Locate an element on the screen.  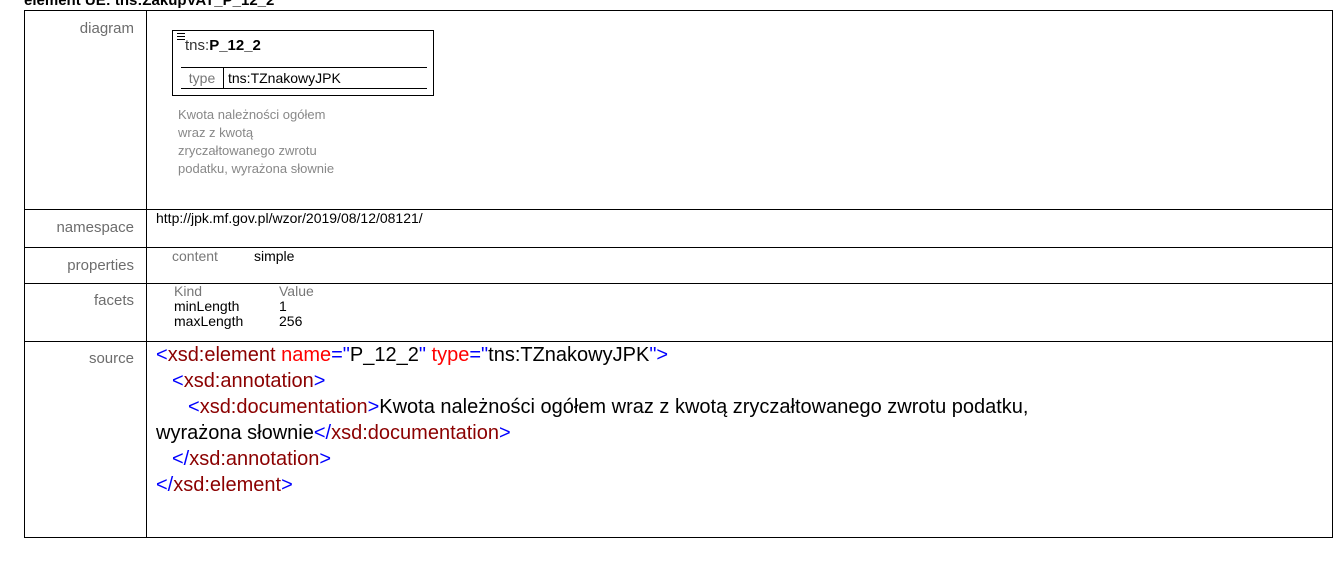
diagram-type-label: type is located at coordinates (202, 78).